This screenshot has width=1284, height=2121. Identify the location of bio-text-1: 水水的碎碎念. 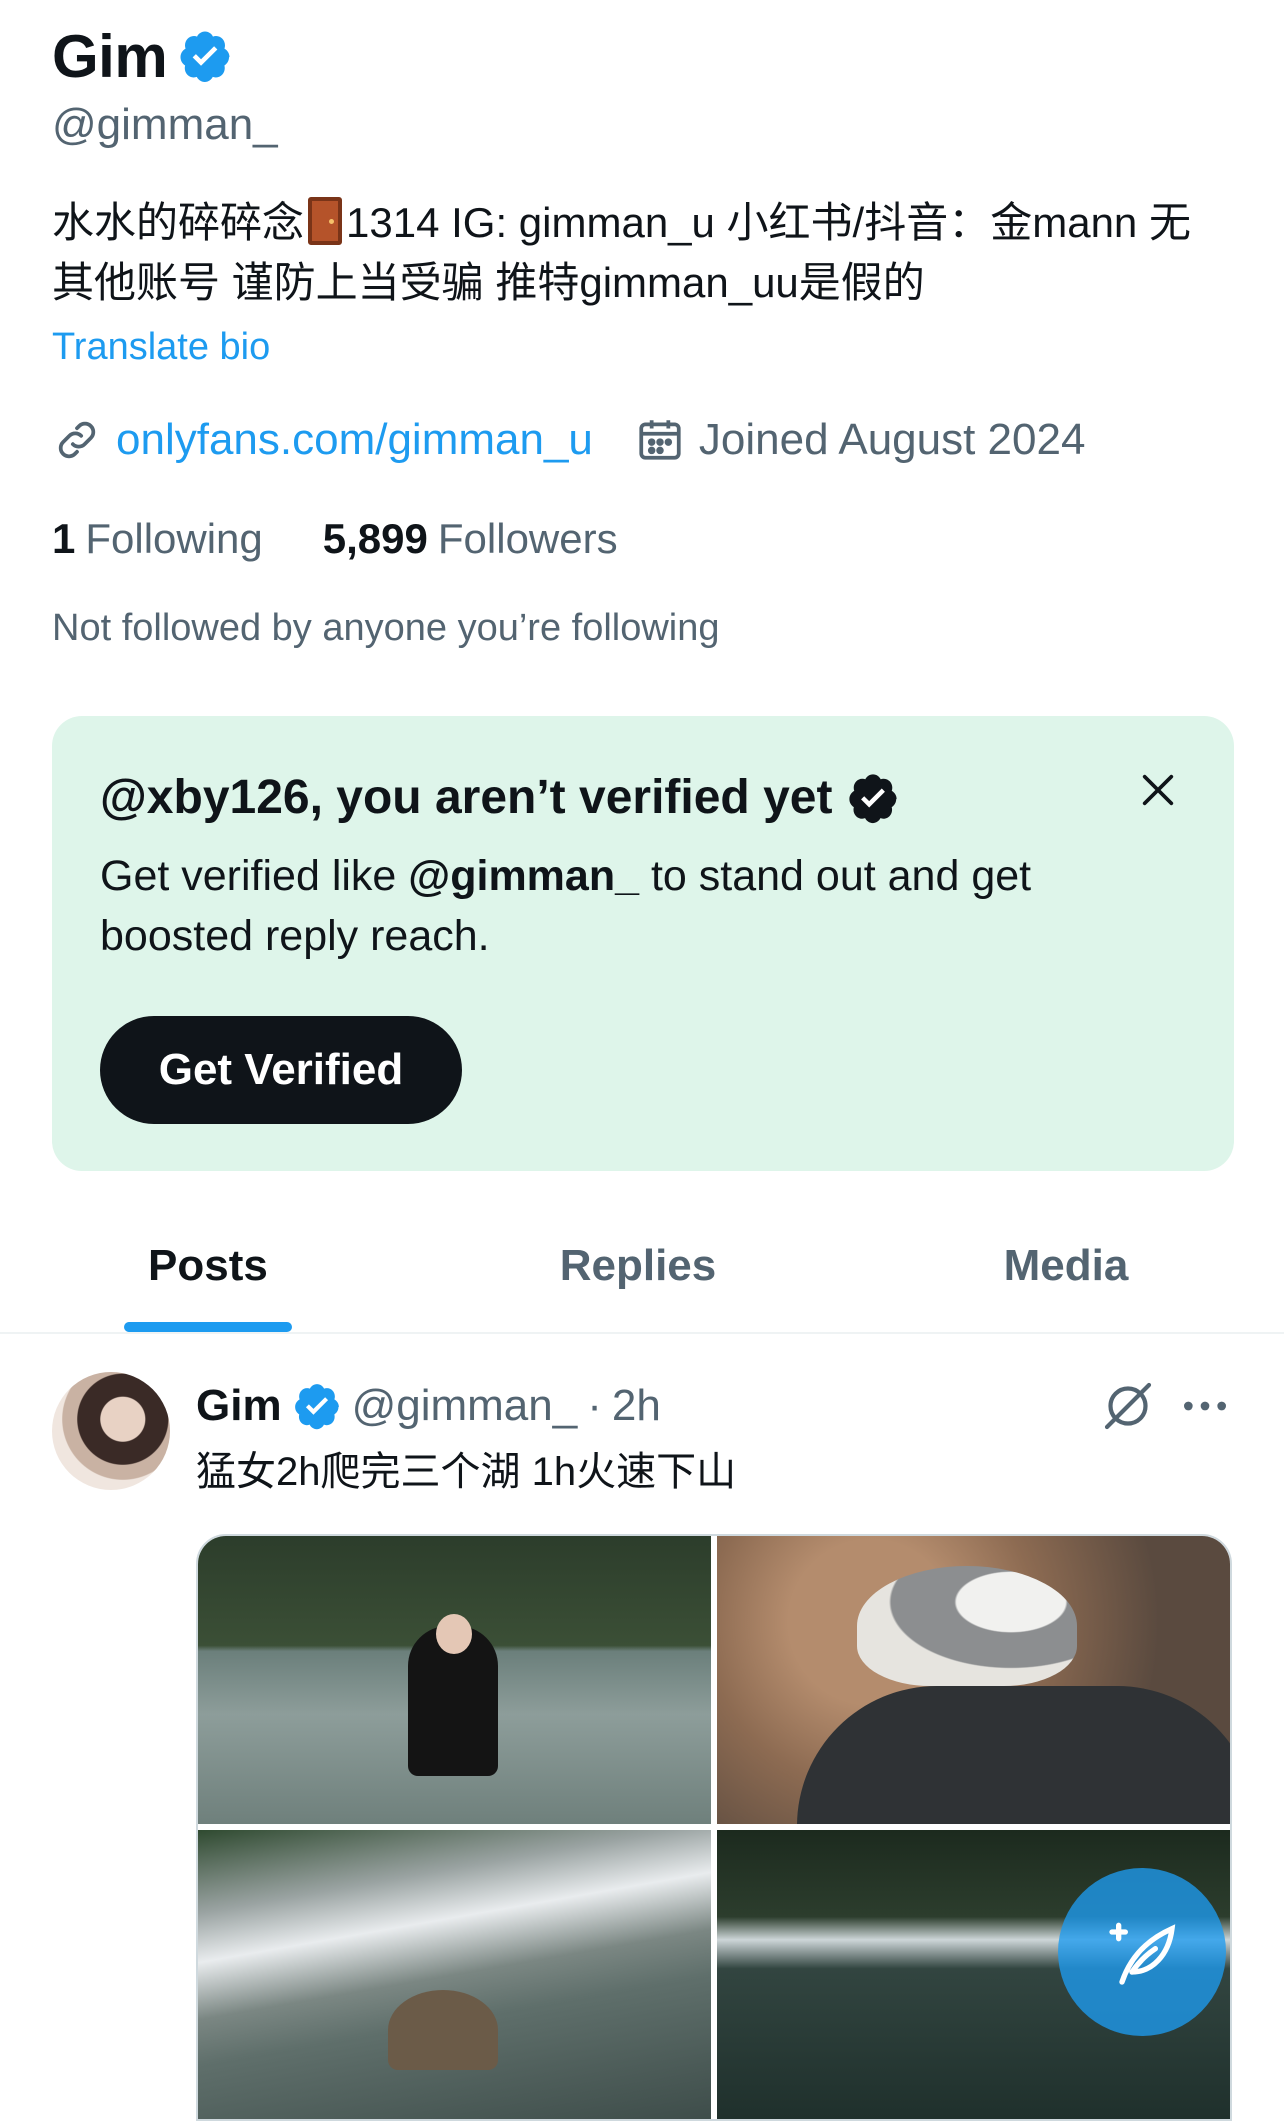
(178, 222).